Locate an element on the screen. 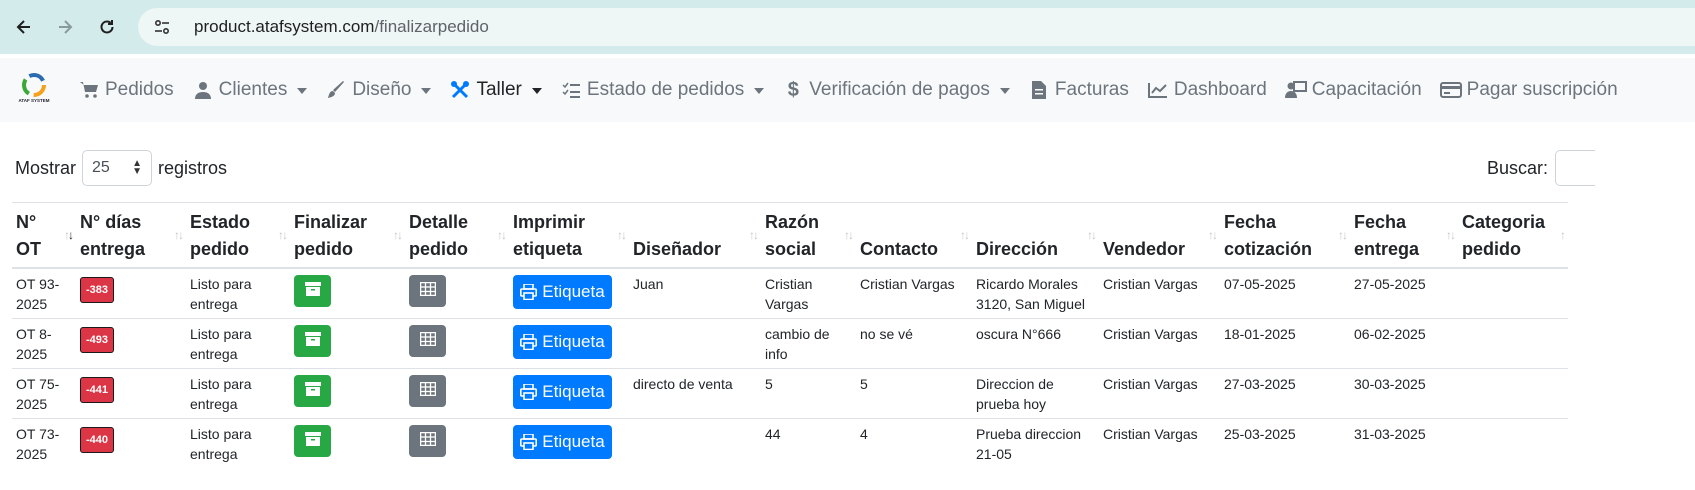 Image resolution: width=1695 pixels, height=490 pixels. column-header-label: Detalle pedido is located at coordinates (439, 235).